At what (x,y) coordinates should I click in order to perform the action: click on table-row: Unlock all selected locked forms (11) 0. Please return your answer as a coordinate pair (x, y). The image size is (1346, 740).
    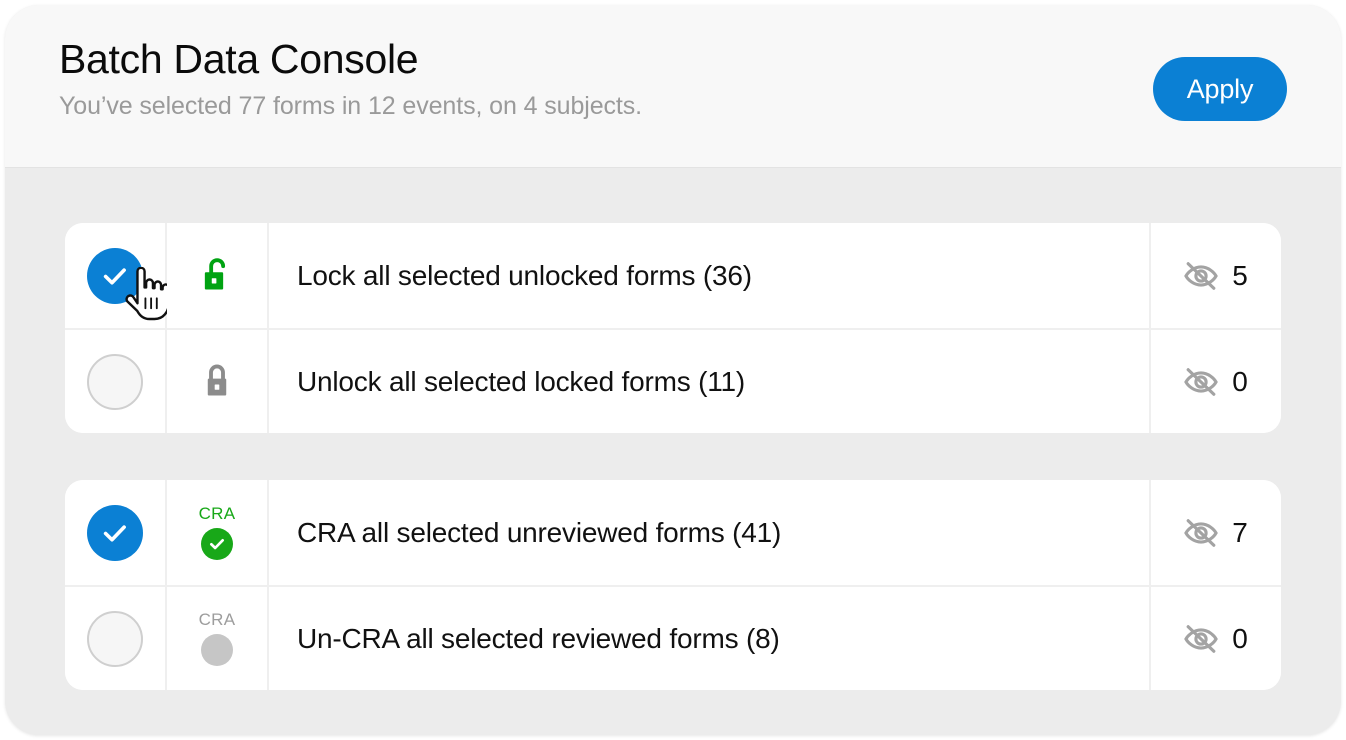
    Looking at the image, I should click on (673, 380).